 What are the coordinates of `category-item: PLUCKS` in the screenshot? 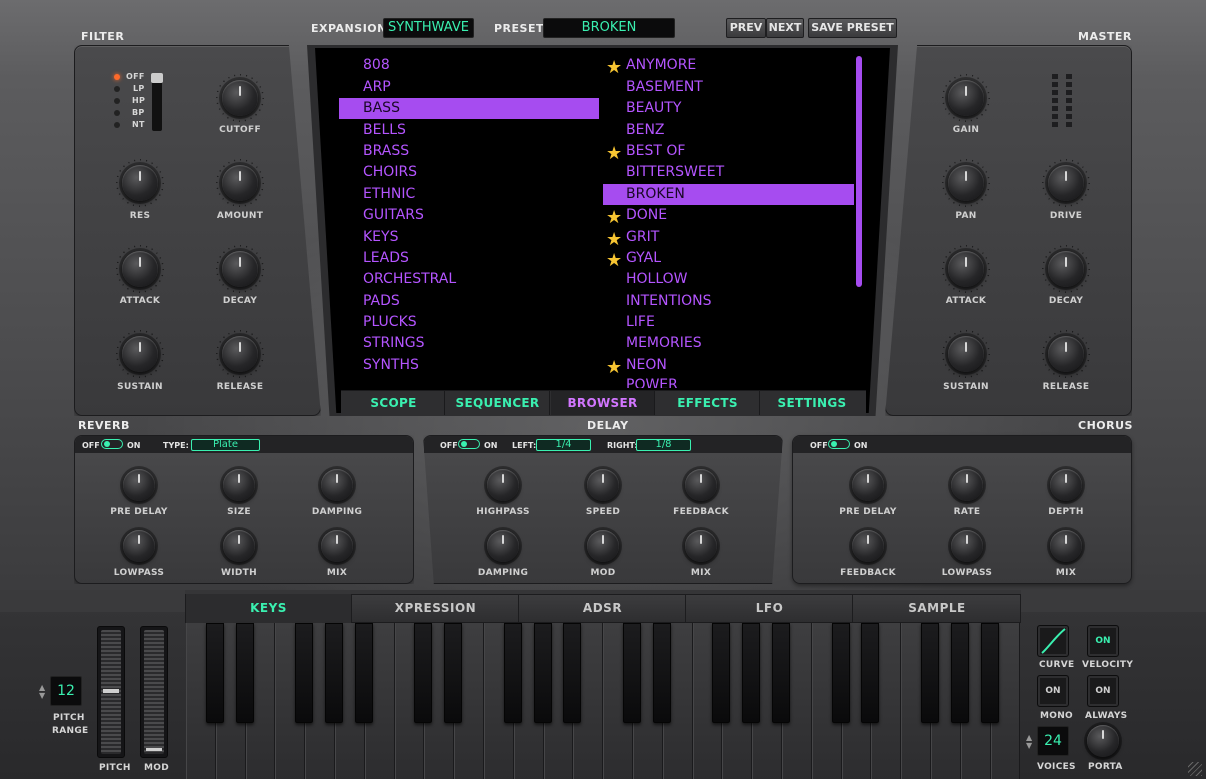 It's located at (480, 322).